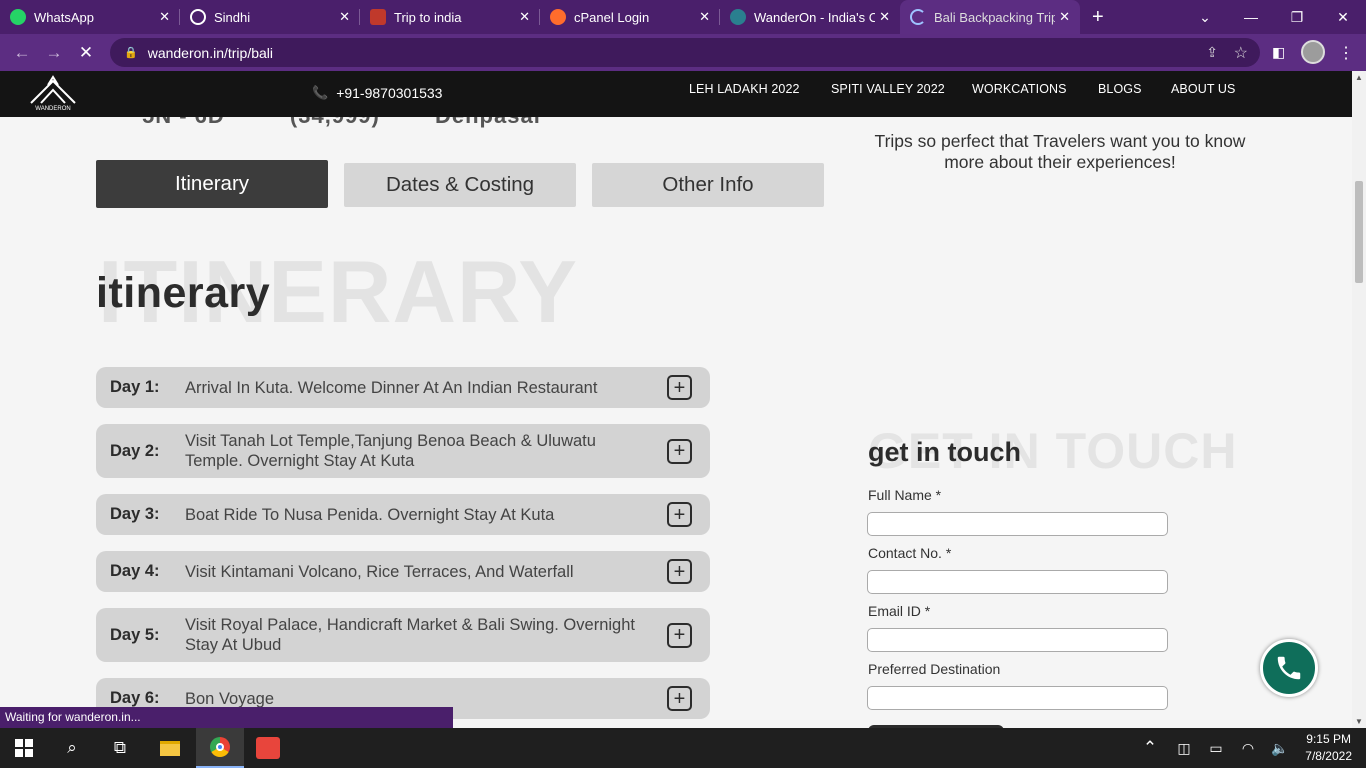  What do you see at coordinates (389, 93) in the screenshot?
I see `phone-number: +91-9870301533` at bounding box center [389, 93].